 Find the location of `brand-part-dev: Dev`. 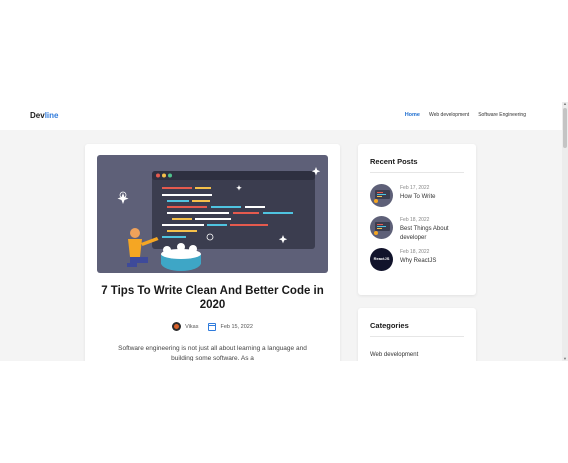

brand-part-dev: Dev is located at coordinates (37, 115).